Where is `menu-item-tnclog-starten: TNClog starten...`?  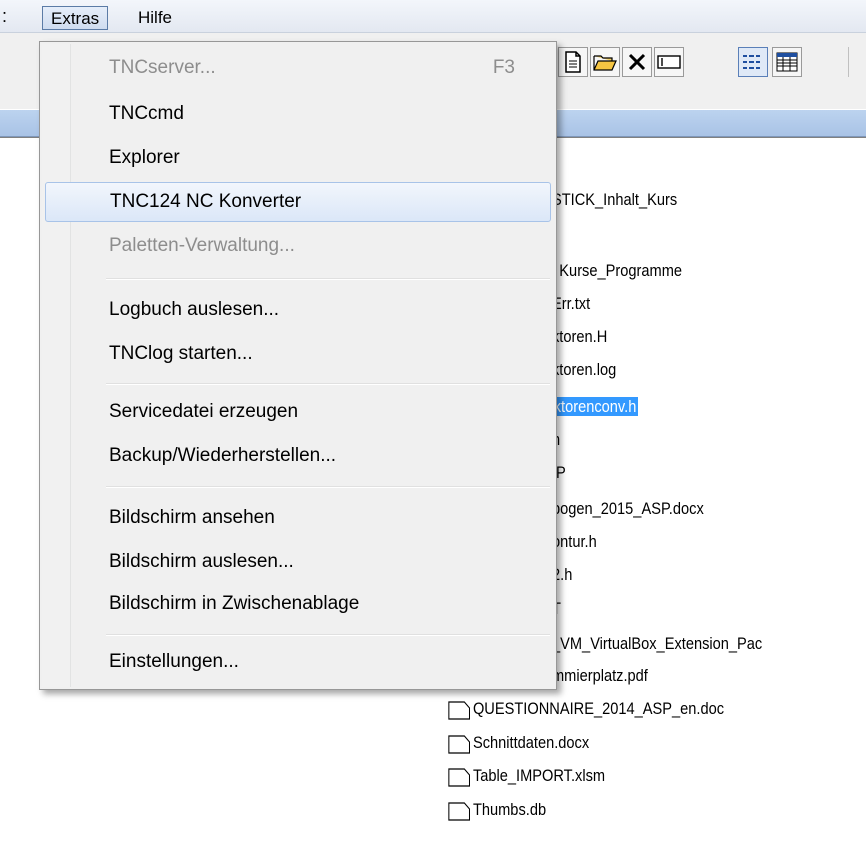 menu-item-tnclog-starten: TNClog starten... is located at coordinates (298, 354).